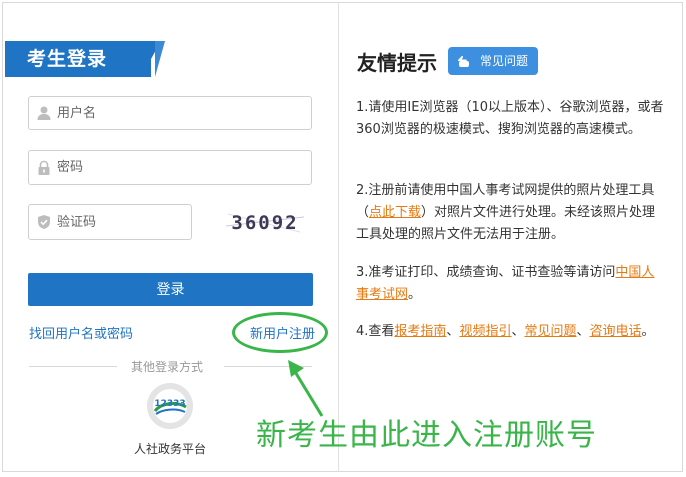 This screenshot has height=477, width=686. Describe the element at coordinates (67, 59) in the screenshot. I see `login-title: 考生登录` at that location.